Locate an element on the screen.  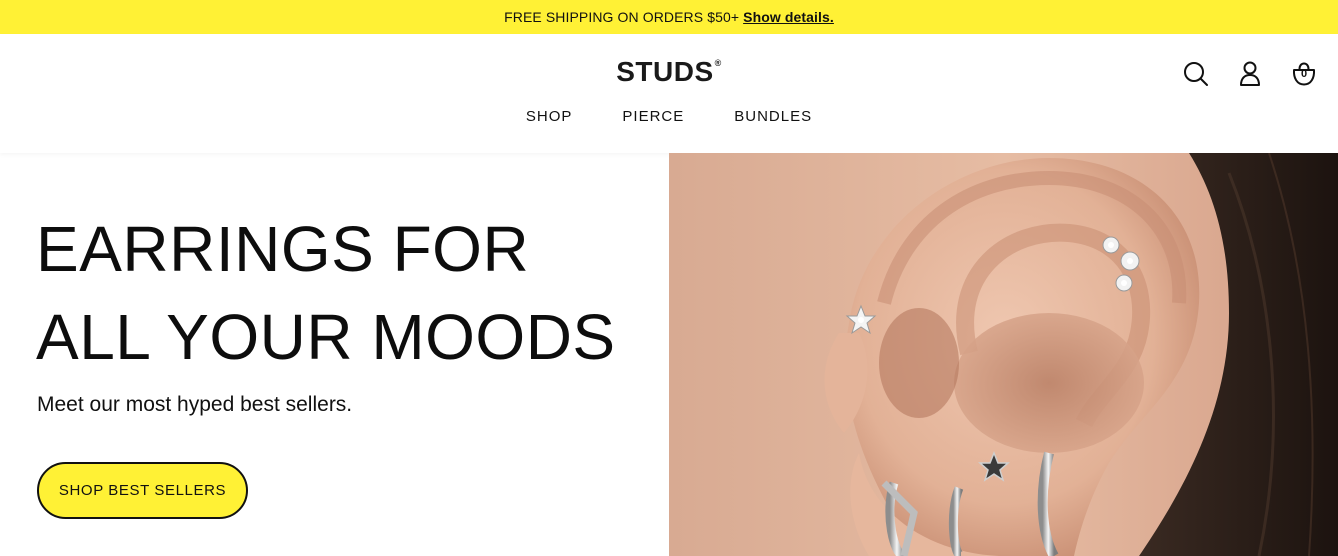
nav-bundles: BUNDLES is located at coordinates (773, 116).